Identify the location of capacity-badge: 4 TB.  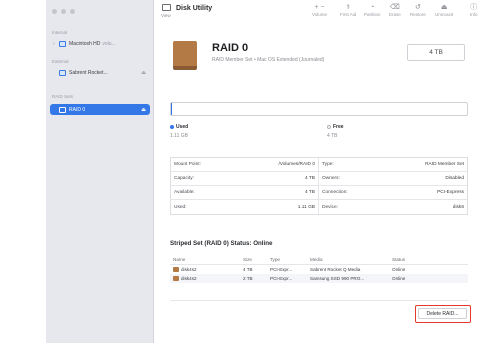
(436, 52).